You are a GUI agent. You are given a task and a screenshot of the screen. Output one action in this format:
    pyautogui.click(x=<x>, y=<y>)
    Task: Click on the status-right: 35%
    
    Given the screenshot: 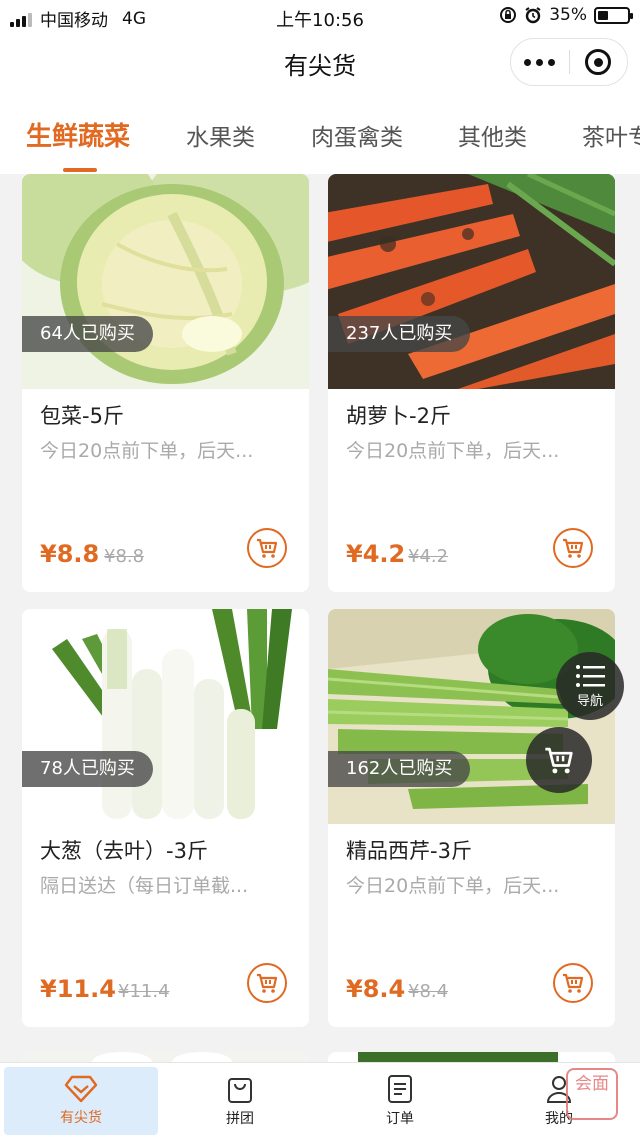 What is the action you would take?
    pyautogui.click(x=566, y=15)
    